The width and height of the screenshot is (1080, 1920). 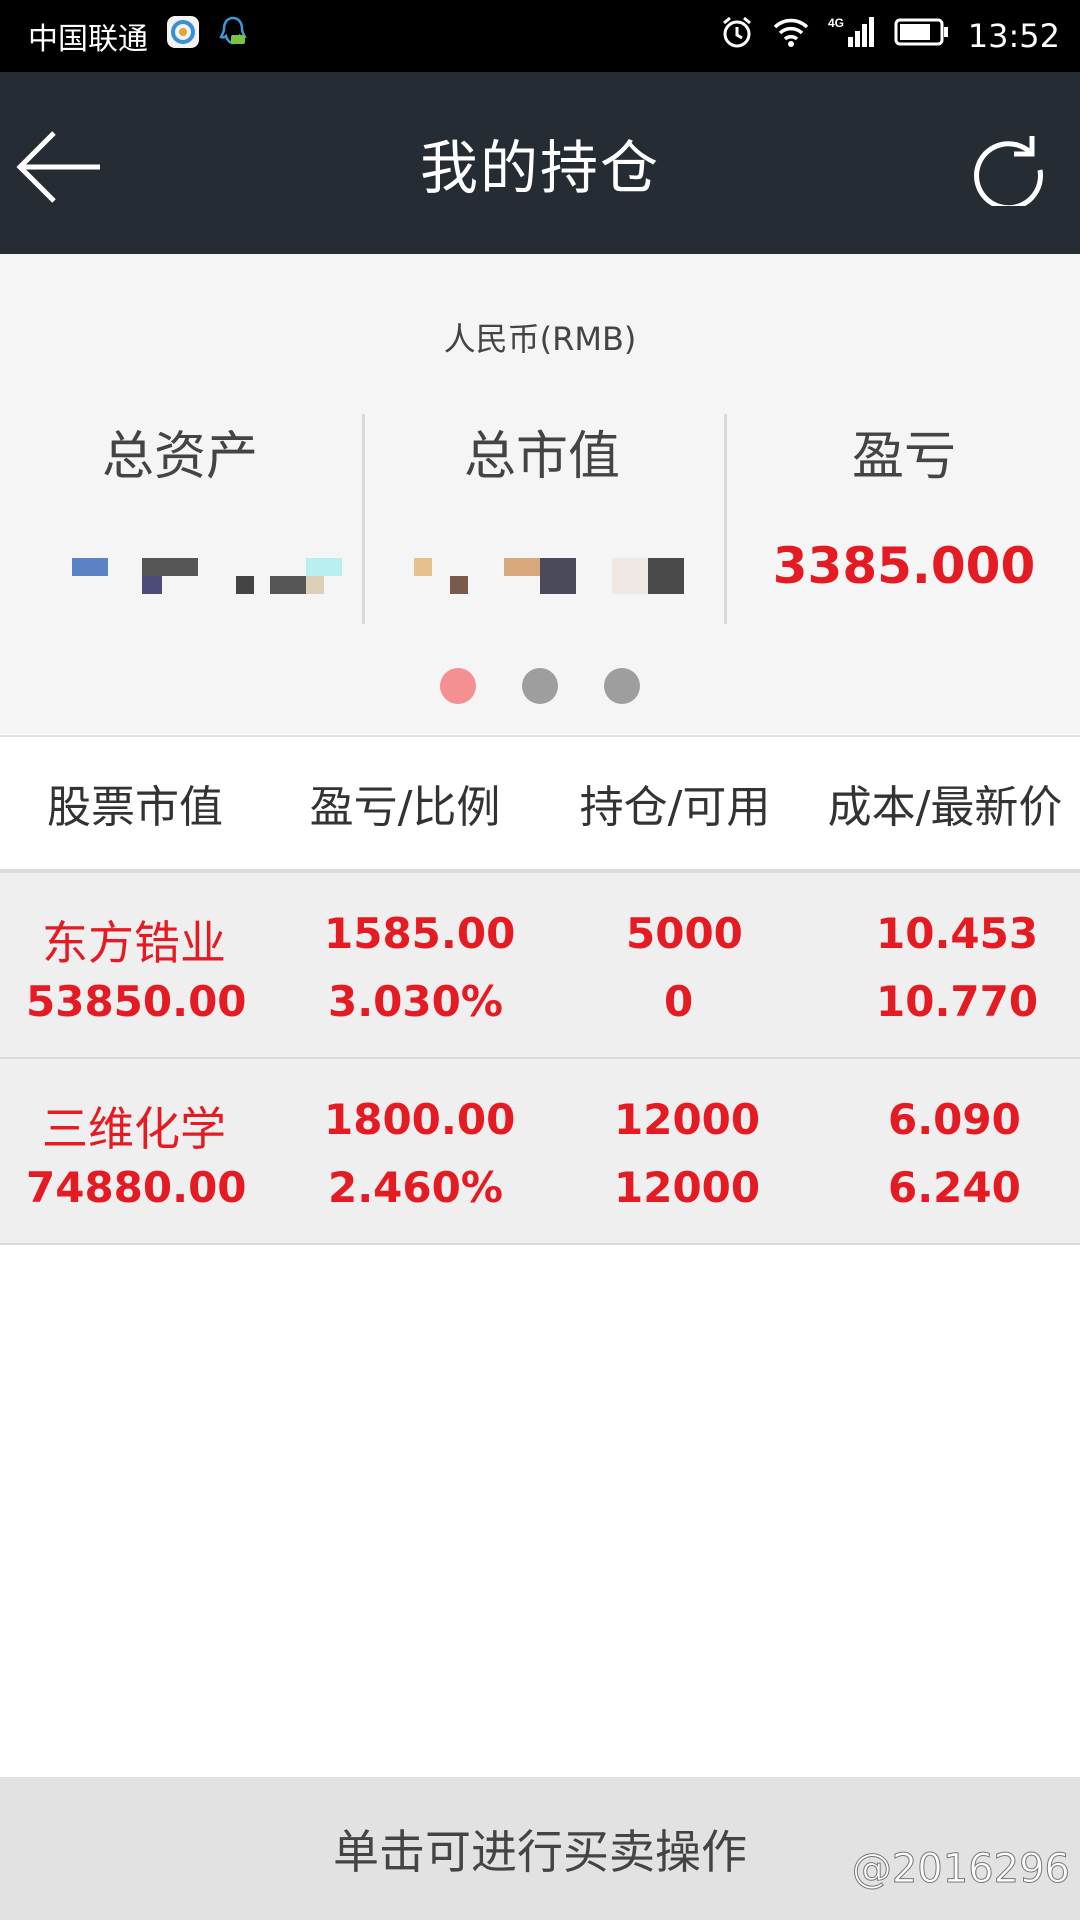 I want to click on trade-hint-text: 单击可进行买卖操作, so click(x=540, y=1851).